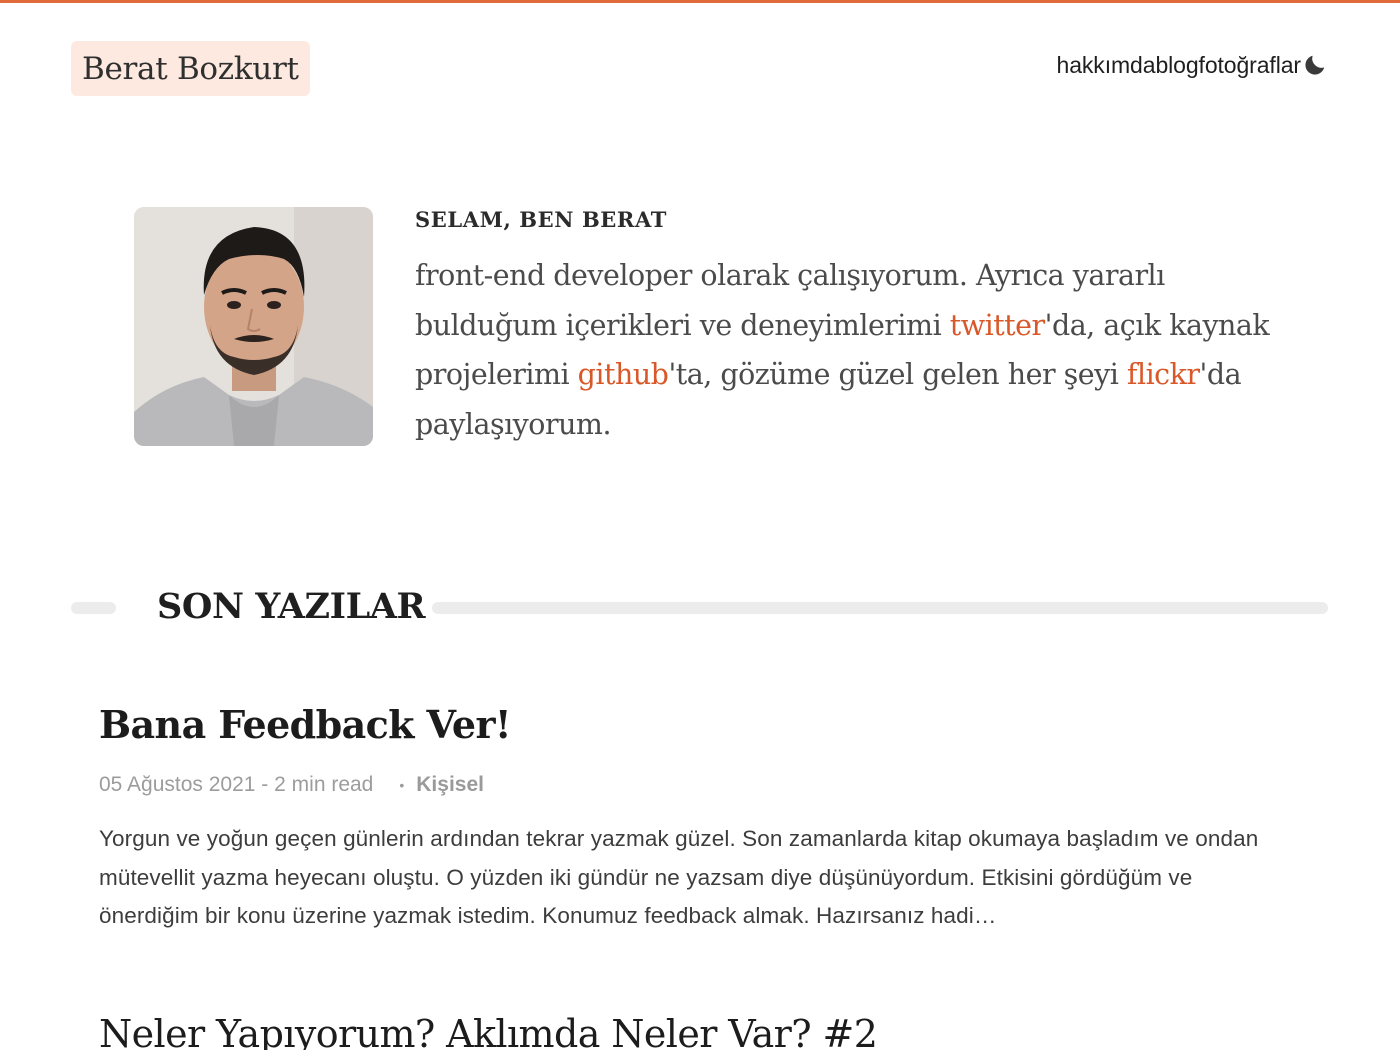 The image size is (1400, 1050). What do you see at coordinates (488, 1031) in the screenshot?
I see `post-title-link: Neler Yapıyorum? Aklımda Neler Var? #2` at bounding box center [488, 1031].